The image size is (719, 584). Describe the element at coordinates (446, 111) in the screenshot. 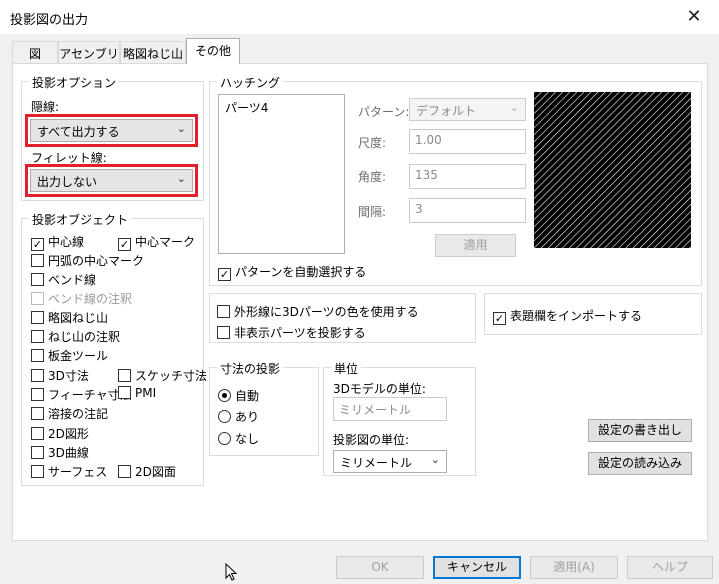

I see `pattern-value: デフォルト` at that location.